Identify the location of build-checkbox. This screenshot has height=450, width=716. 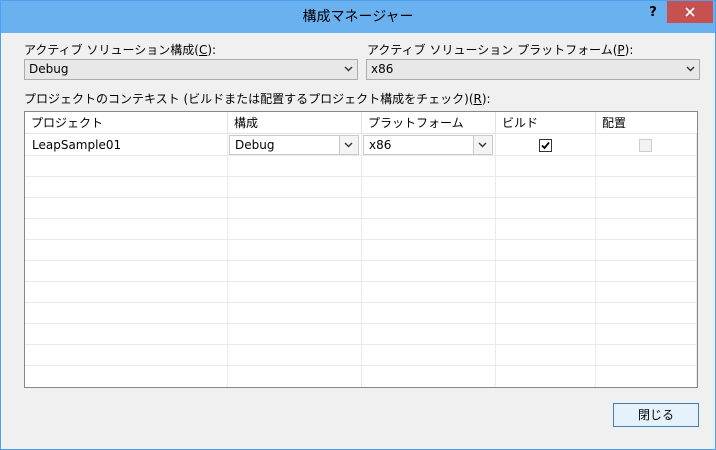
(545, 145).